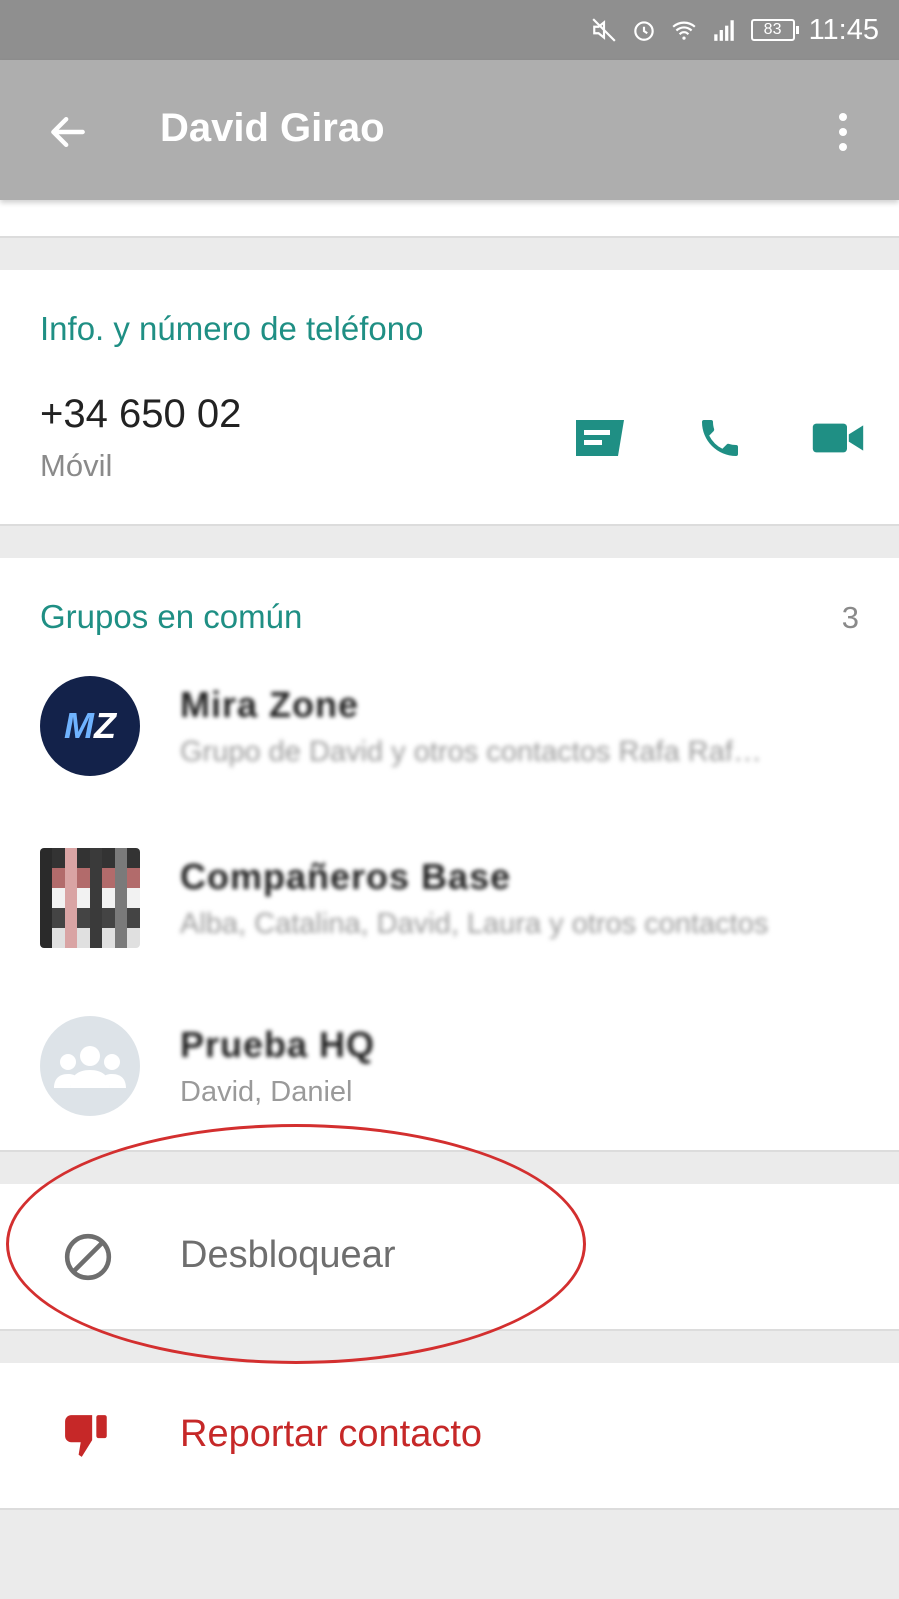 The height and width of the screenshot is (1599, 899). I want to click on message-button, so click(600, 438).